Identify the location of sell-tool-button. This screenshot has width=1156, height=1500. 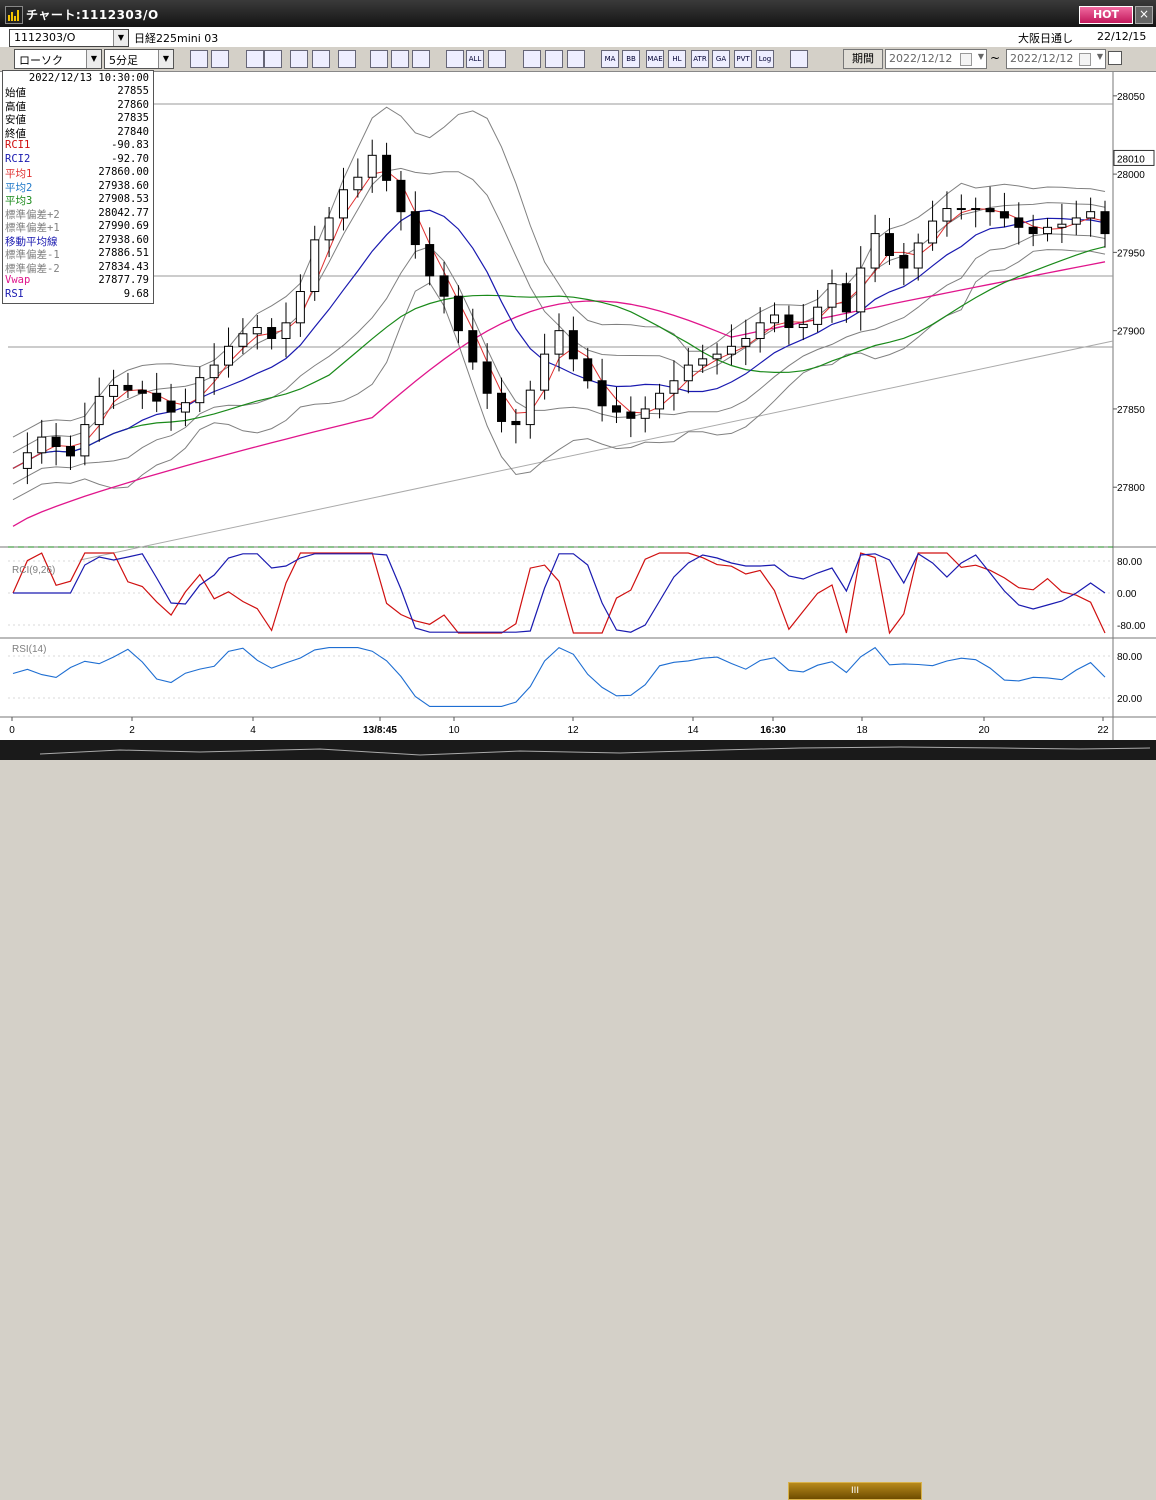
(273, 59).